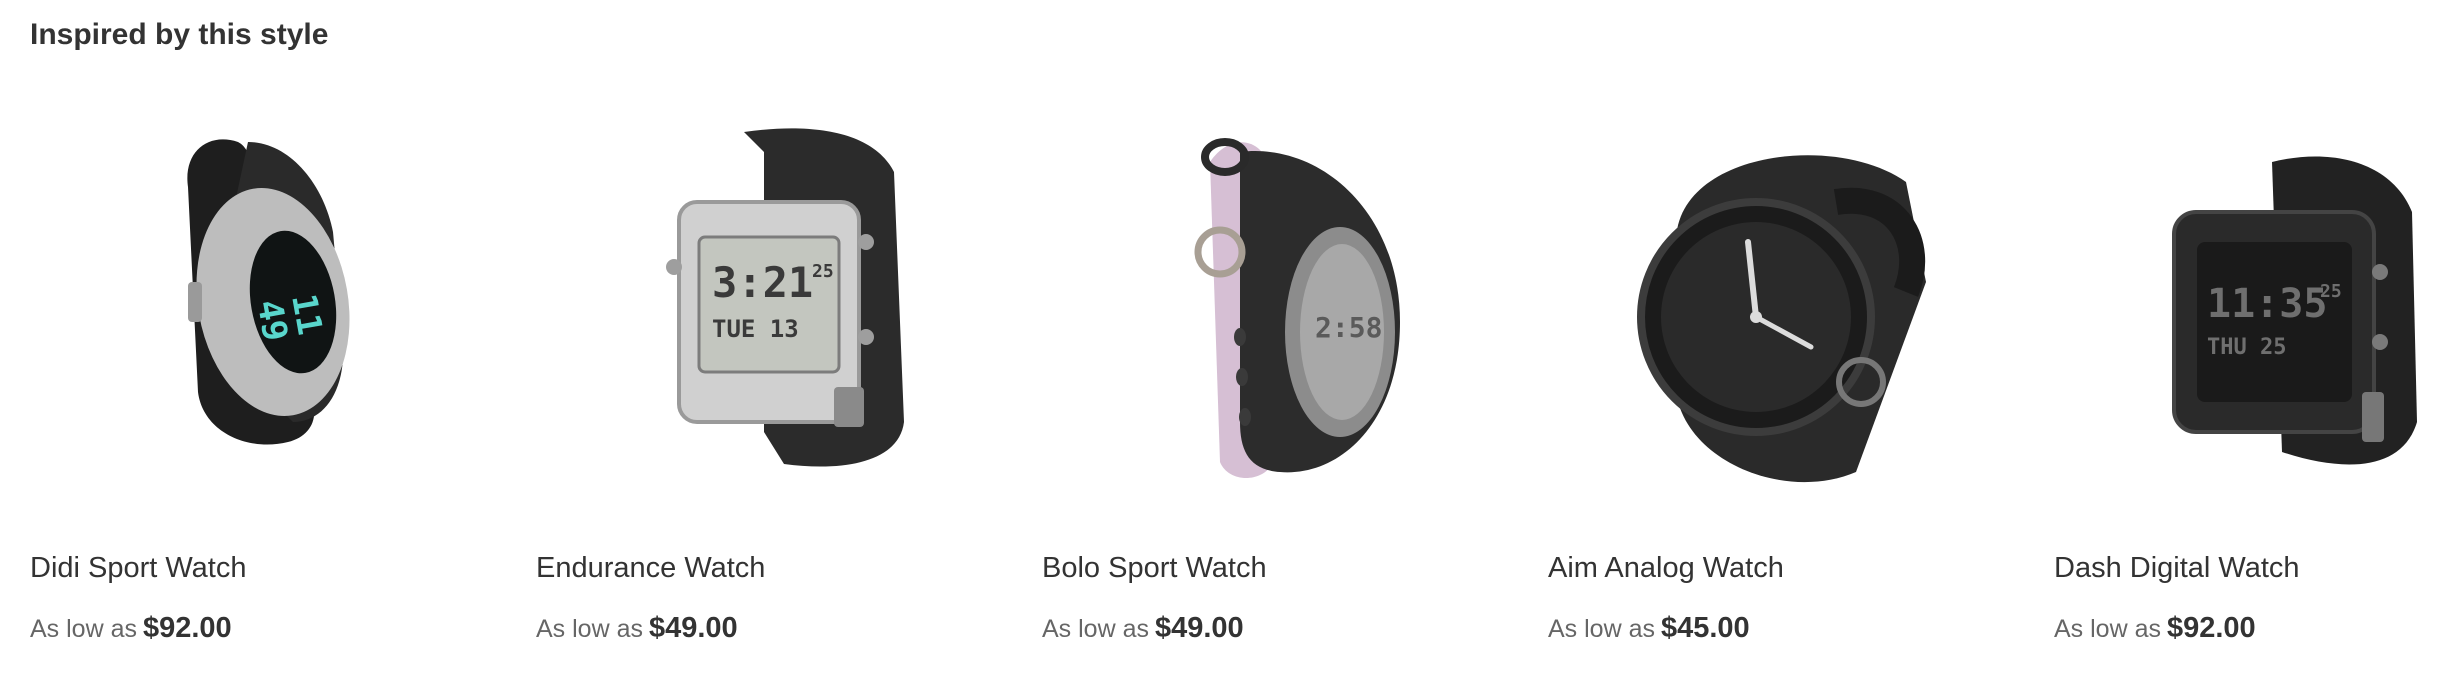 This screenshot has height=680, width=2456. What do you see at coordinates (1297, 308) in the screenshot?
I see `bolo-sport-watch-icon: 2:58` at bounding box center [1297, 308].